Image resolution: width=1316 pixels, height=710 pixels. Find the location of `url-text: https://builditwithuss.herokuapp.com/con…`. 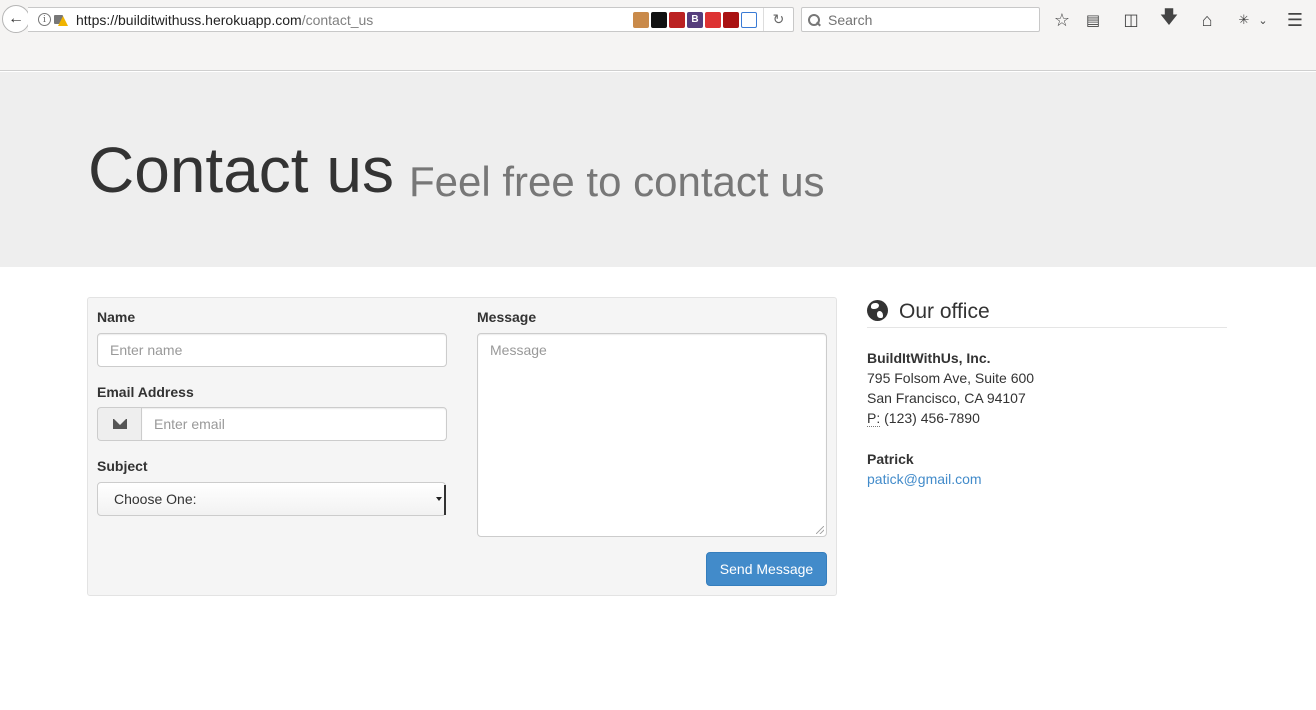

url-text: https://builditwithuss.herokuapp.com/con… is located at coordinates (354, 20).